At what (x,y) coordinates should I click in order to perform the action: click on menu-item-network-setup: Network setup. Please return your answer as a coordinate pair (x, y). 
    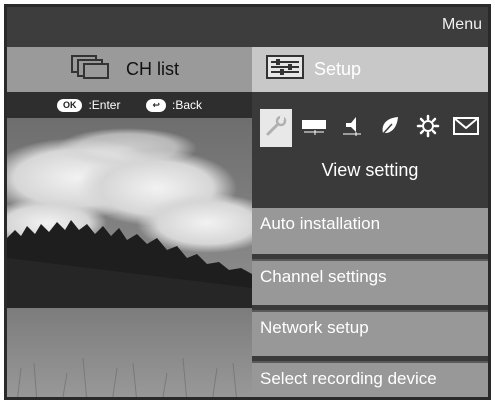
    Looking at the image, I should click on (370, 333).